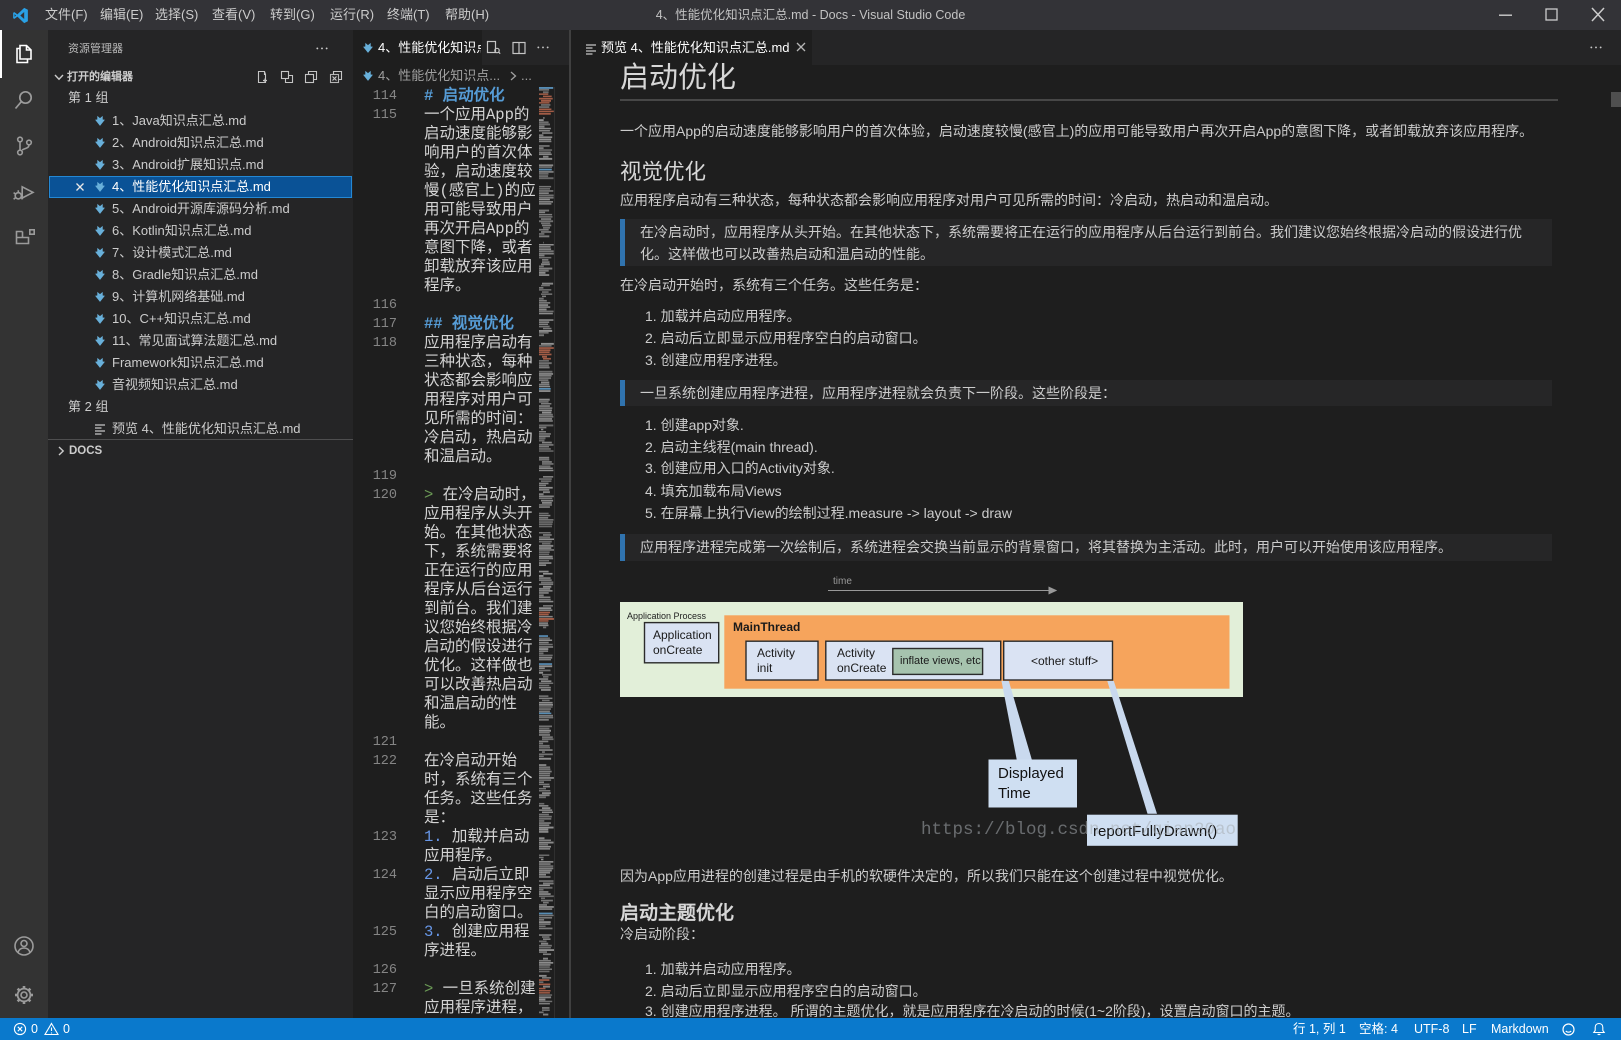  What do you see at coordinates (682, 635) in the screenshot?
I see `svg-text: Application` at bounding box center [682, 635].